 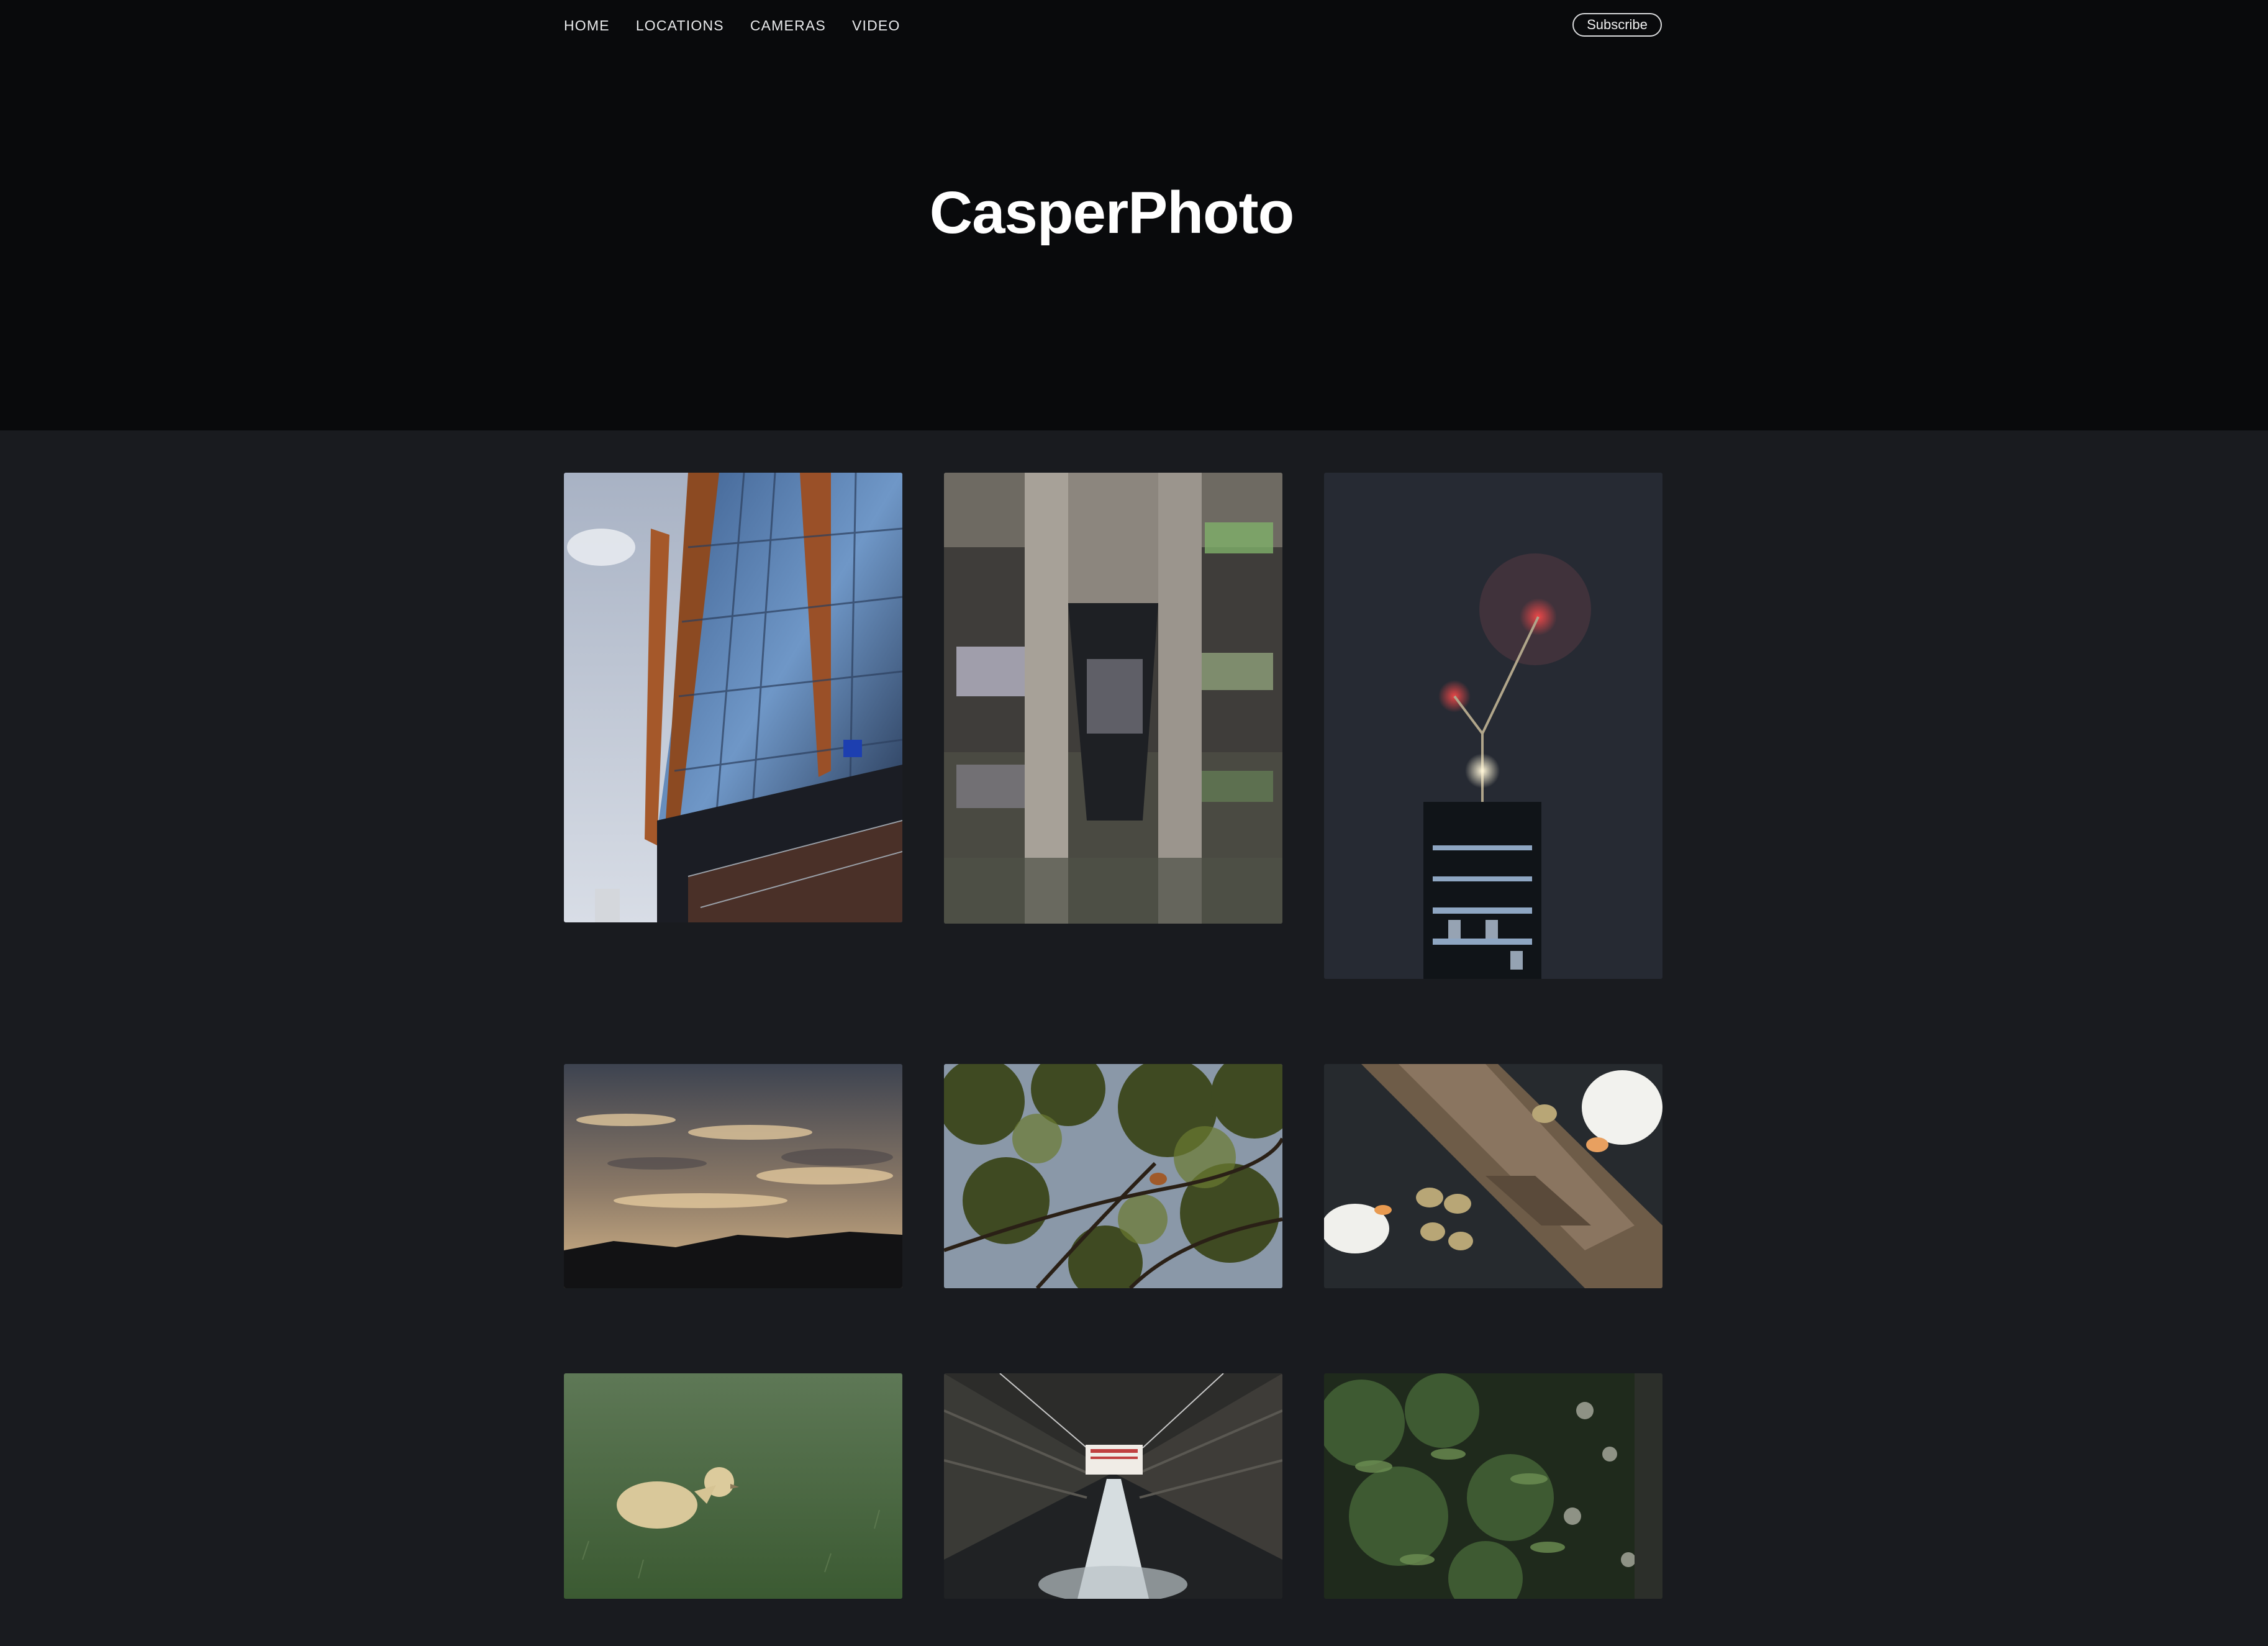 What do you see at coordinates (1493, 1176) in the screenshot?
I see `photo-geese-goslings-water` at bounding box center [1493, 1176].